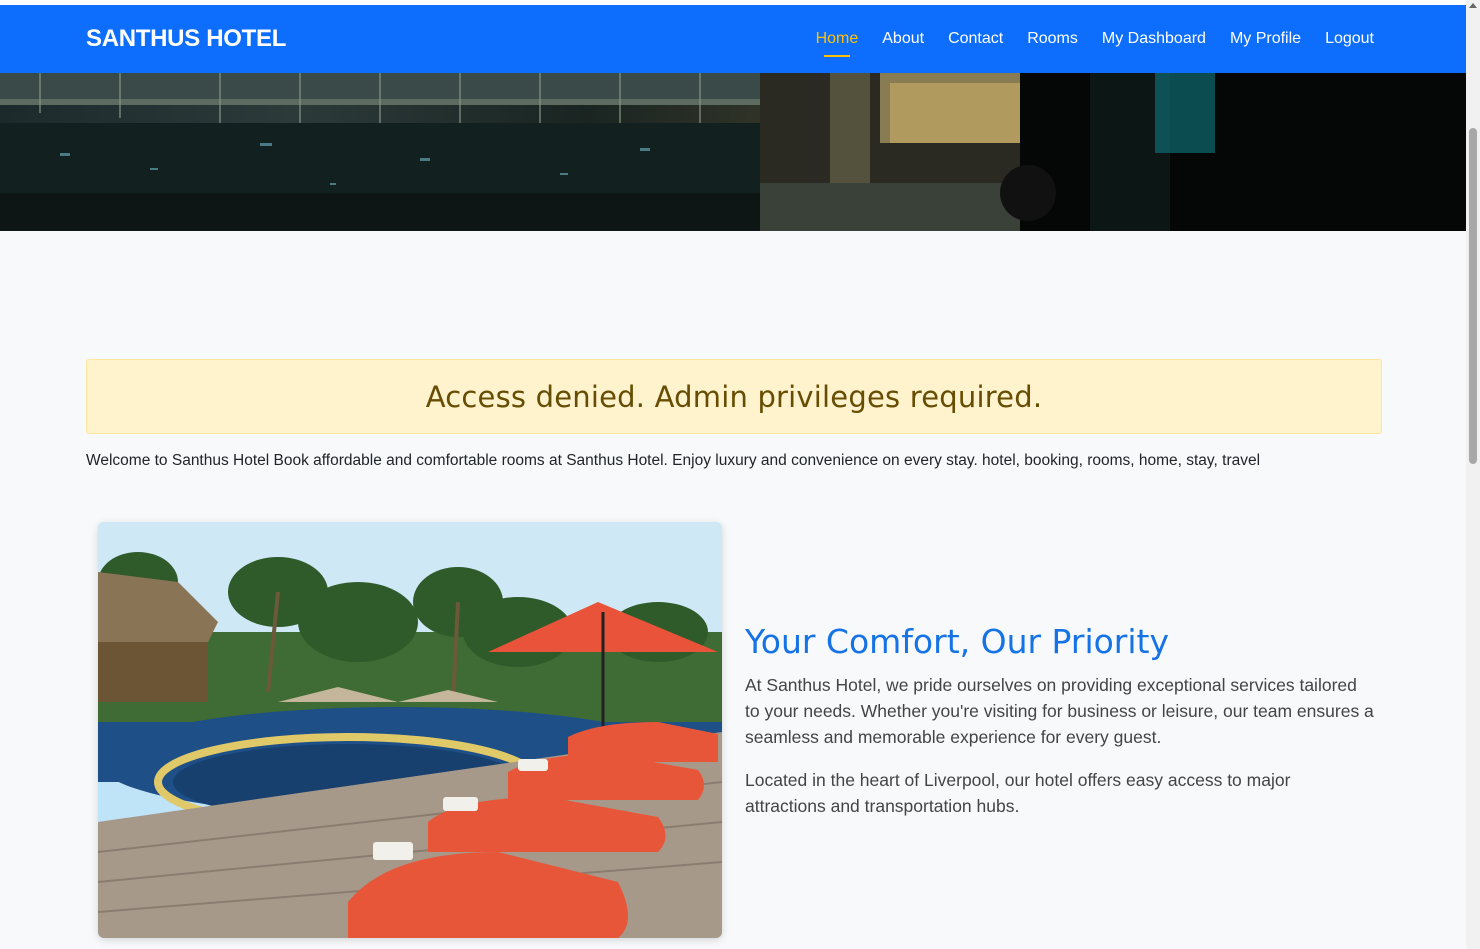 Image resolution: width=1480 pixels, height=949 pixels. What do you see at coordinates (957, 641) in the screenshot?
I see `feature-title: Your Comfort, Our Priority` at bounding box center [957, 641].